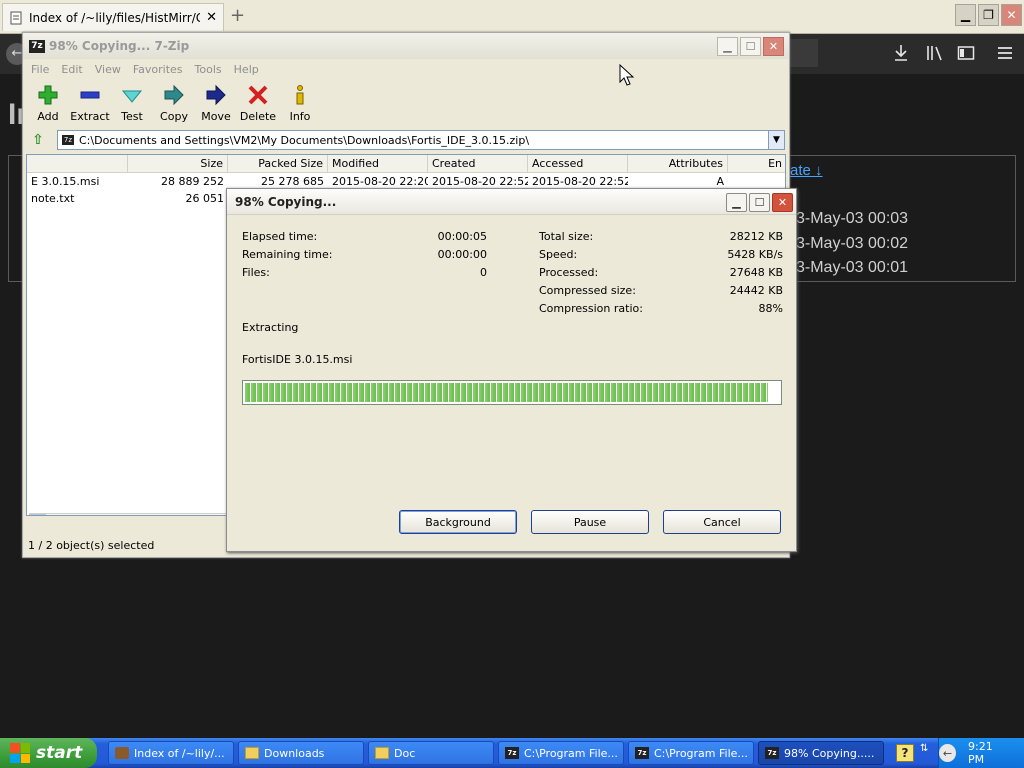 This screenshot has height=768, width=1024. What do you see at coordinates (119, 46) in the screenshot?
I see `7zip-window-title: 98% Copying... 7-Zip` at bounding box center [119, 46].